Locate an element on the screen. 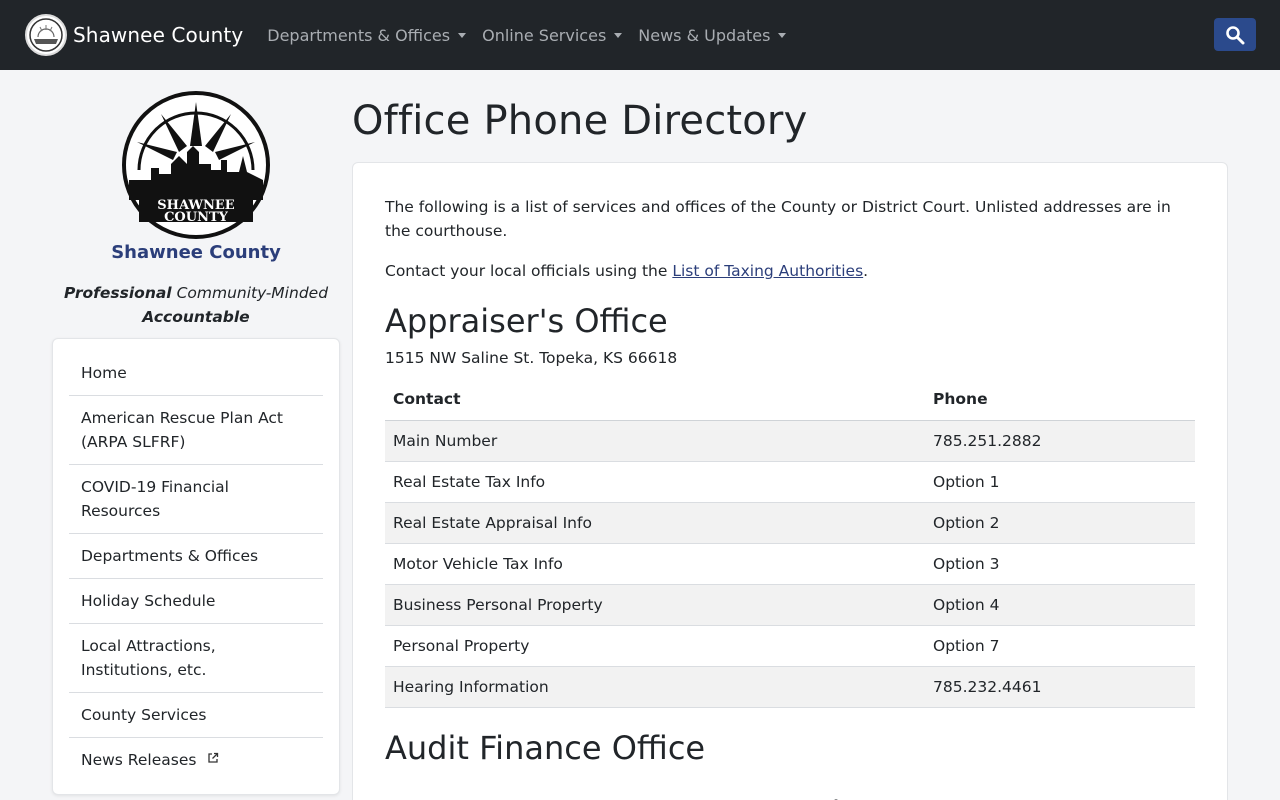  contact-cell: Real Estate Tax Info is located at coordinates (655, 482).